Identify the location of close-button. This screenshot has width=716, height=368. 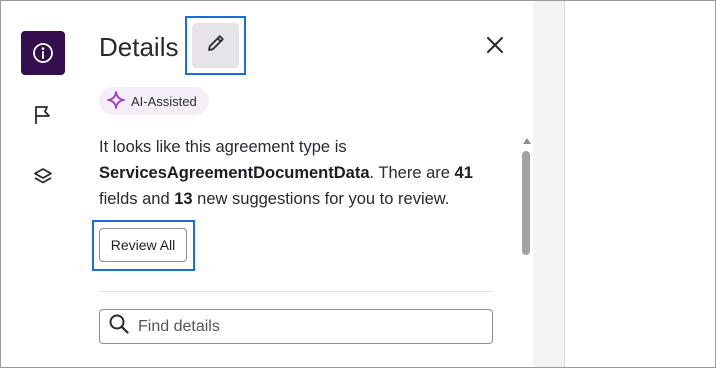
(495, 47).